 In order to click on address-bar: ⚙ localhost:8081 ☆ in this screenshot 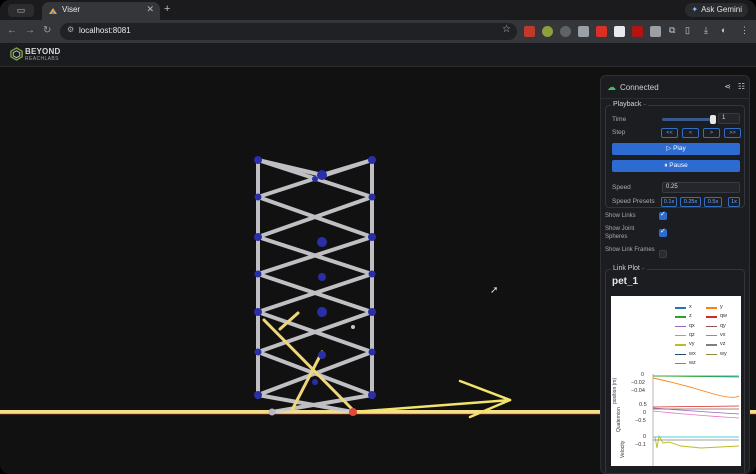, I will do `click(288, 31)`.